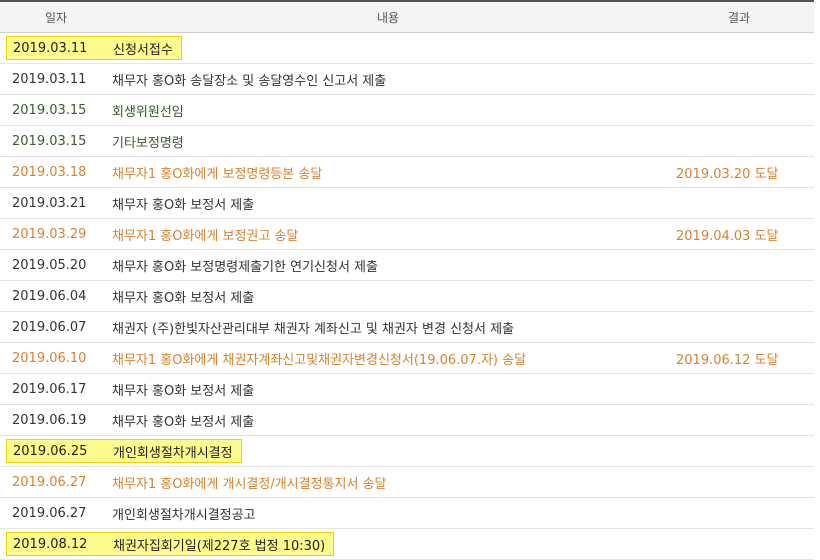 This screenshot has width=820, height=560. Describe the element at coordinates (407, 389) in the screenshot. I see `table-row: 2019.06.17 채무자 홍O화 보정서 제출` at that location.